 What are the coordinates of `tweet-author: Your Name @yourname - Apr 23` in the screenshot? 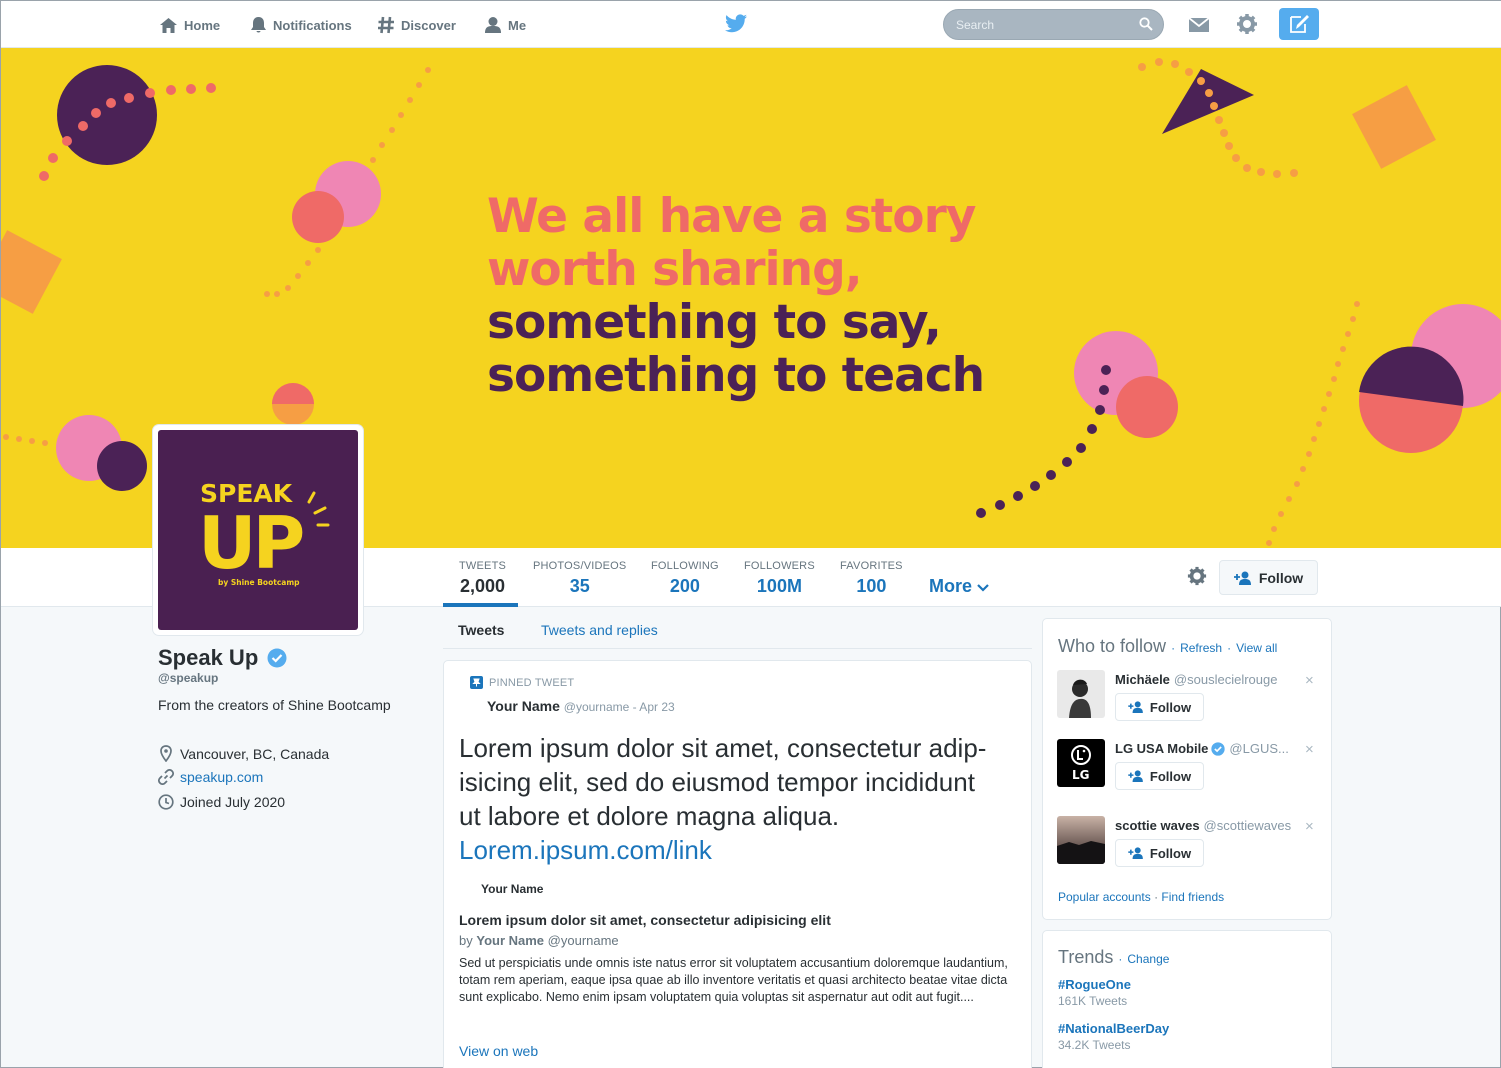 It's located at (581, 706).